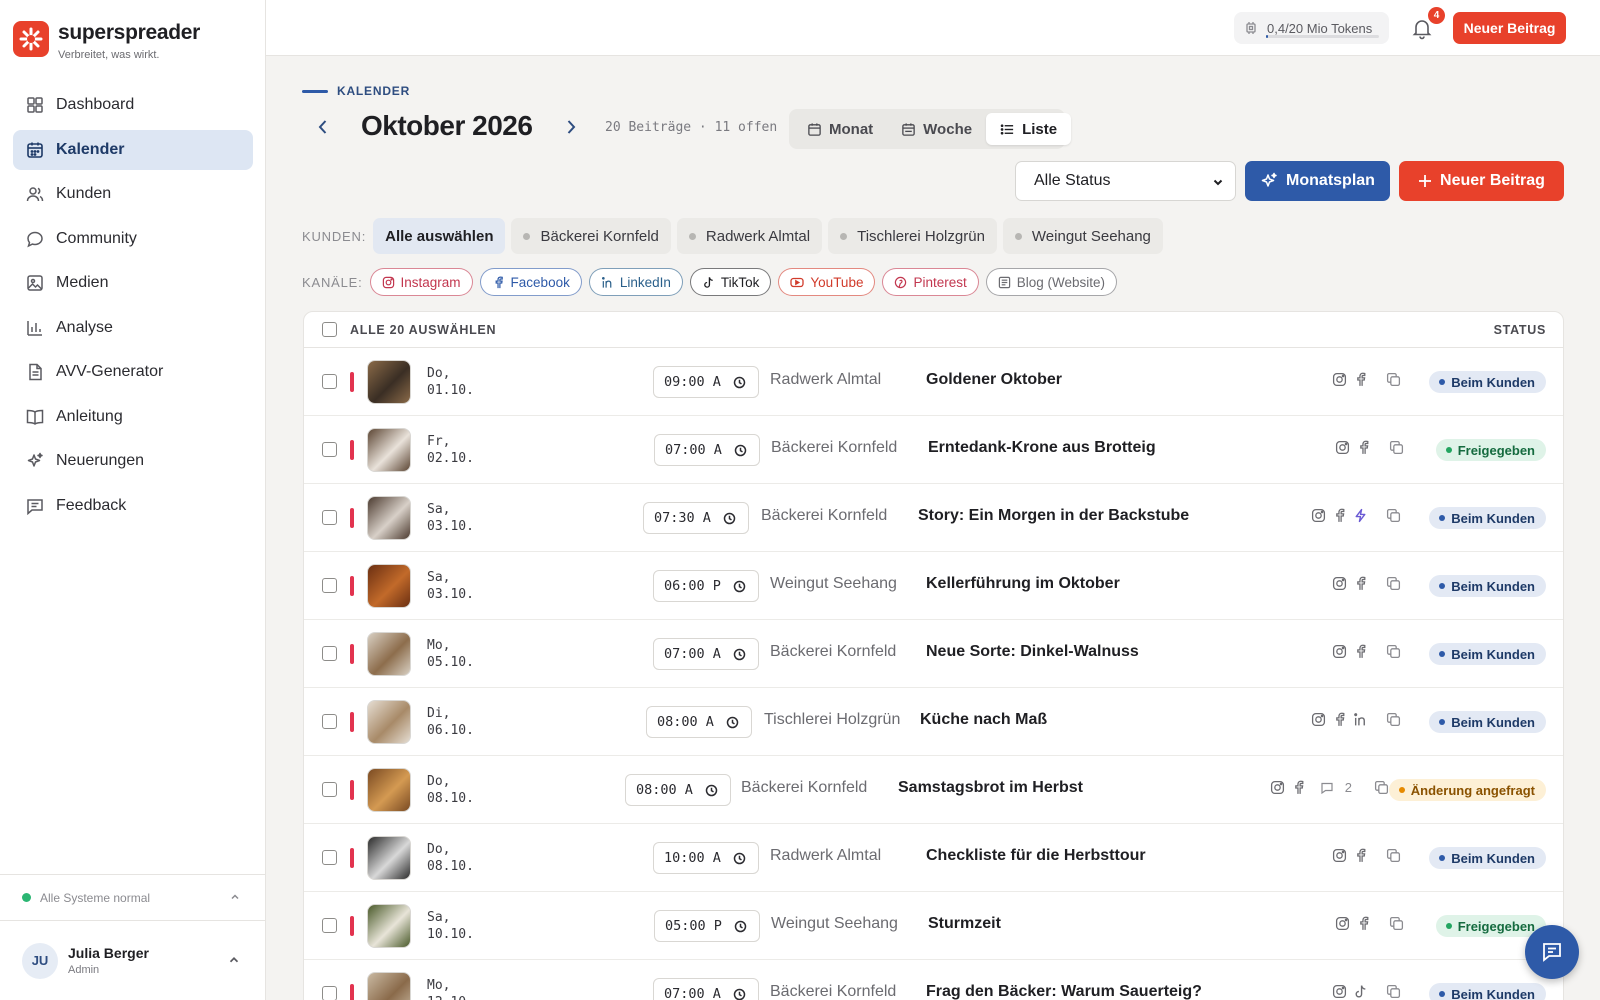 Image resolution: width=1600 pixels, height=1000 pixels. What do you see at coordinates (1032, 652) in the screenshot?
I see `post-title: Neue Sorte: Dinkel-Walnuss` at bounding box center [1032, 652].